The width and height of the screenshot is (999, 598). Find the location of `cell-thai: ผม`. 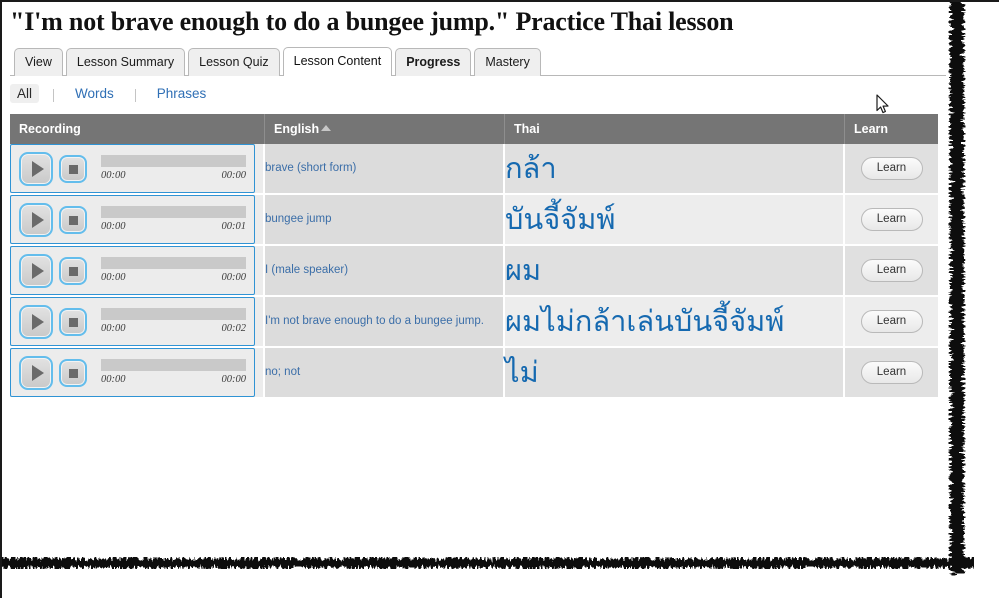

cell-thai: ผม is located at coordinates (675, 272).